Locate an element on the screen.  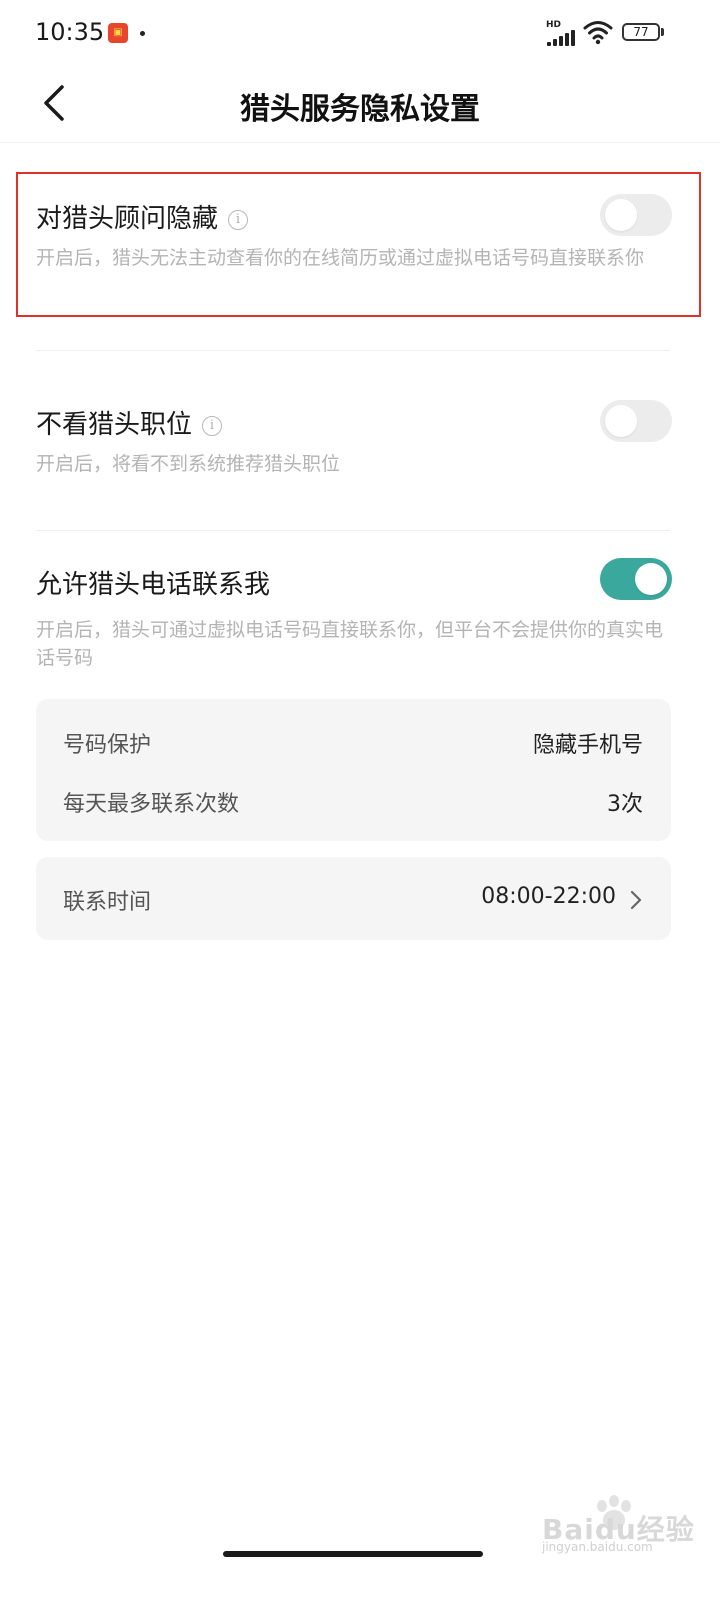
battery-cap is located at coordinates (662, 32).